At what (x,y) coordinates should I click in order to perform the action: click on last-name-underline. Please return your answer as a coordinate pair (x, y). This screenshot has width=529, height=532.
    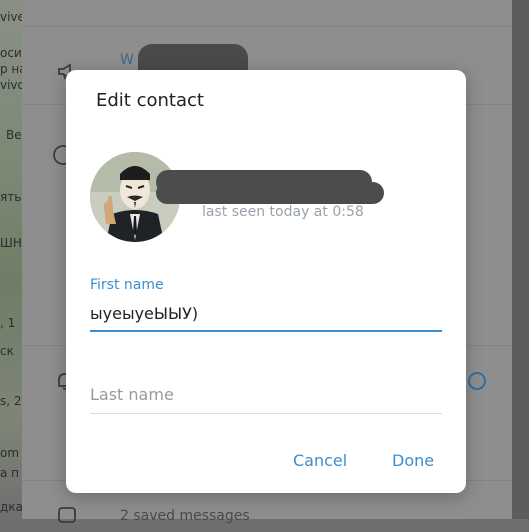
    Looking at the image, I should click on (266, 413).